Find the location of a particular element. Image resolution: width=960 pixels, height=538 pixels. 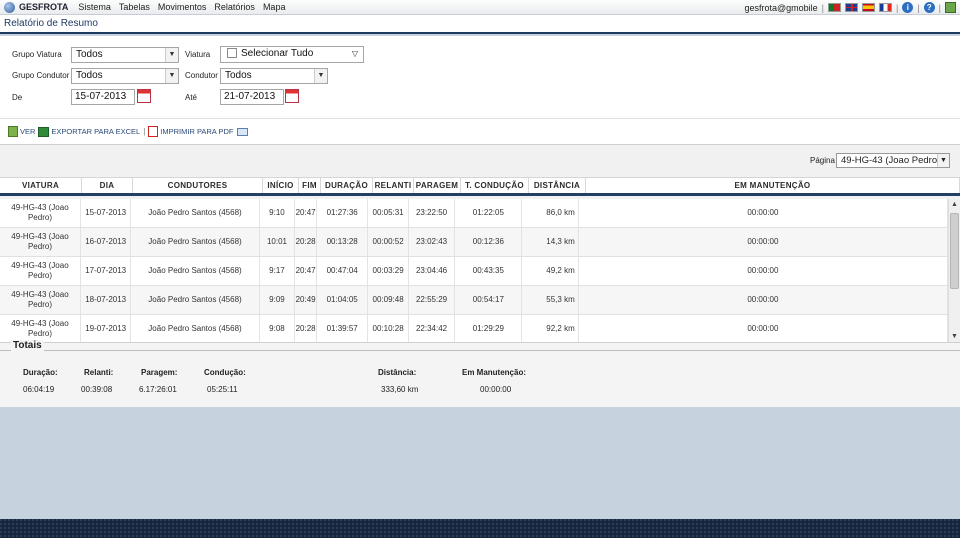

globe-logo-icon is located at coordinates (9, 7).